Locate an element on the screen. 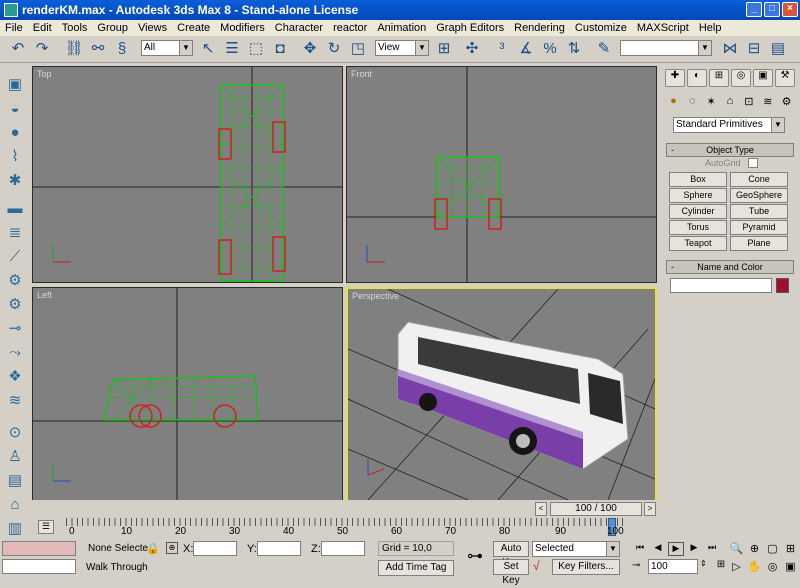 Image resolution: width=800 pixels, height=588 pixels. spring-icon: ≣ is located at coordinates (15, 233).